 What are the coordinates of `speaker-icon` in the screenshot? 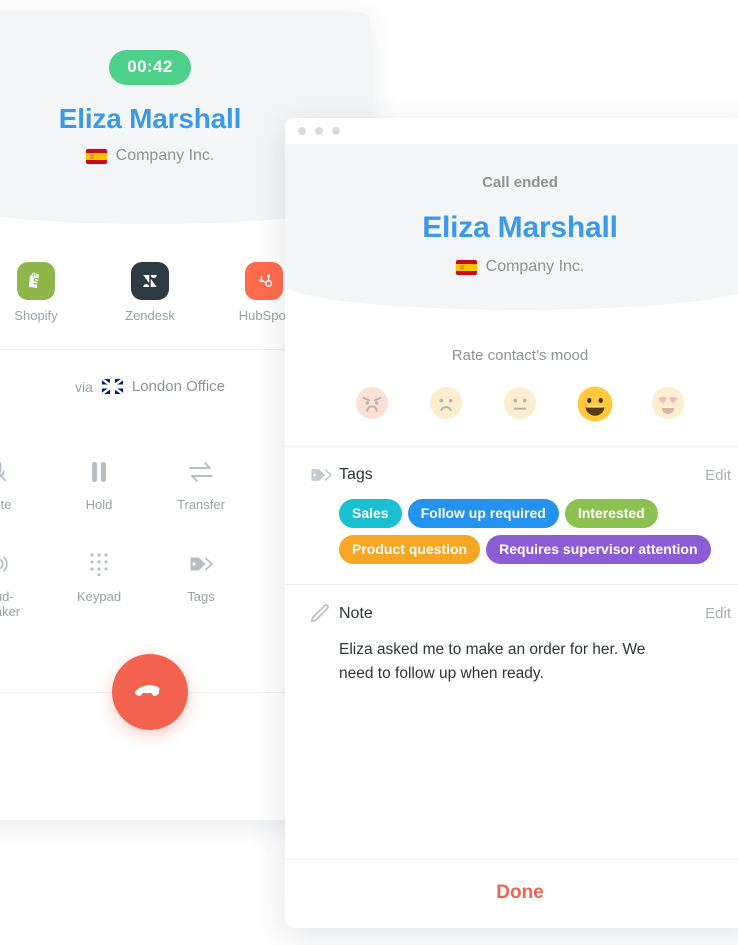 It's located at (24, 564).